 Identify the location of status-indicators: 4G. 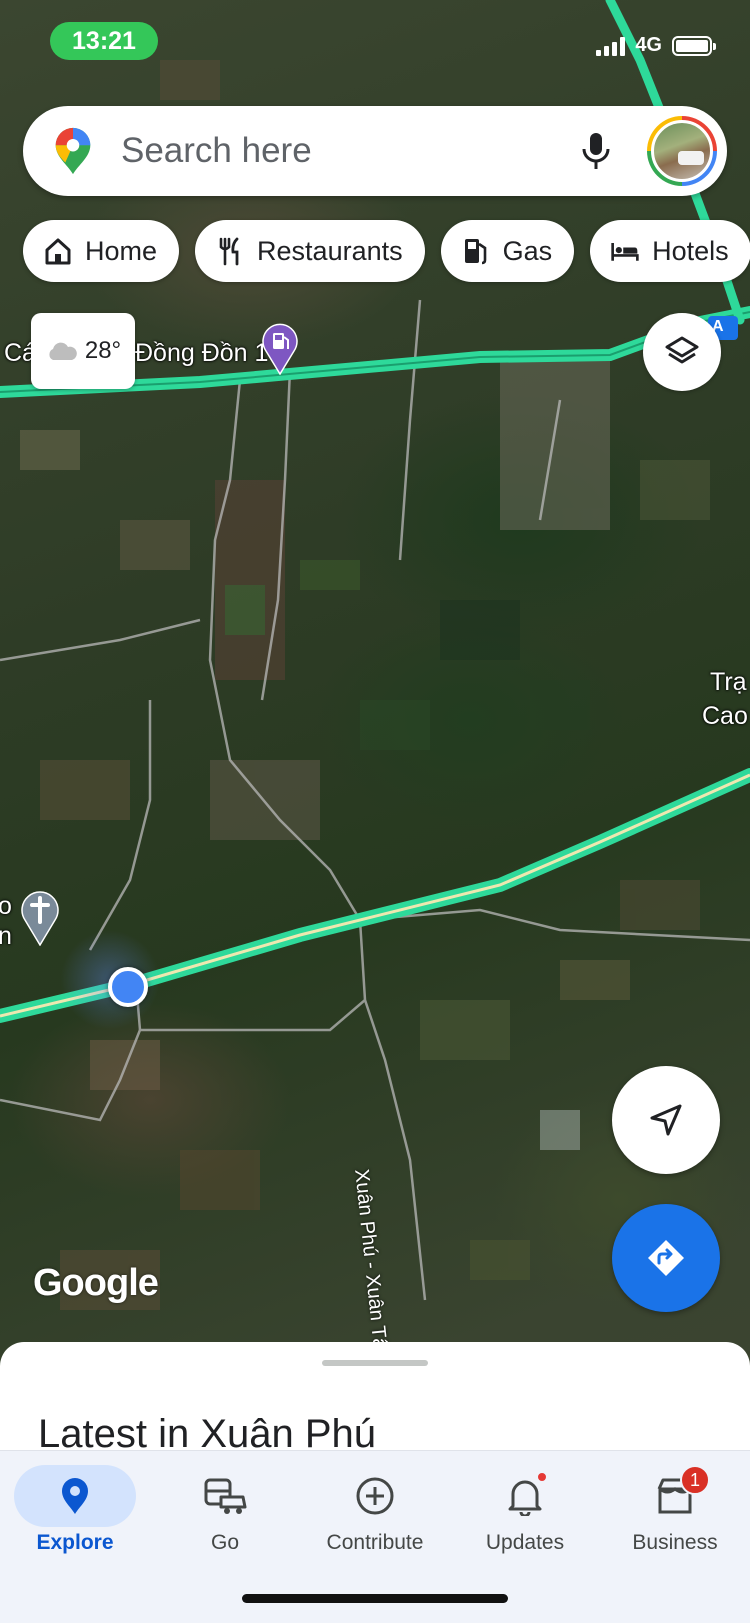
(656, 45).